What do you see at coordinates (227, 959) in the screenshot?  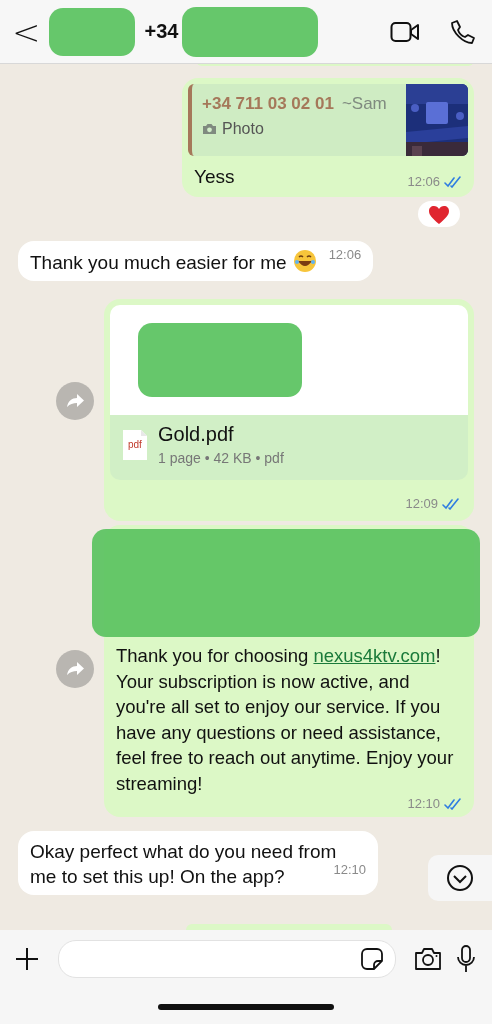 I see `message-input` at bounding box center [227, 959].